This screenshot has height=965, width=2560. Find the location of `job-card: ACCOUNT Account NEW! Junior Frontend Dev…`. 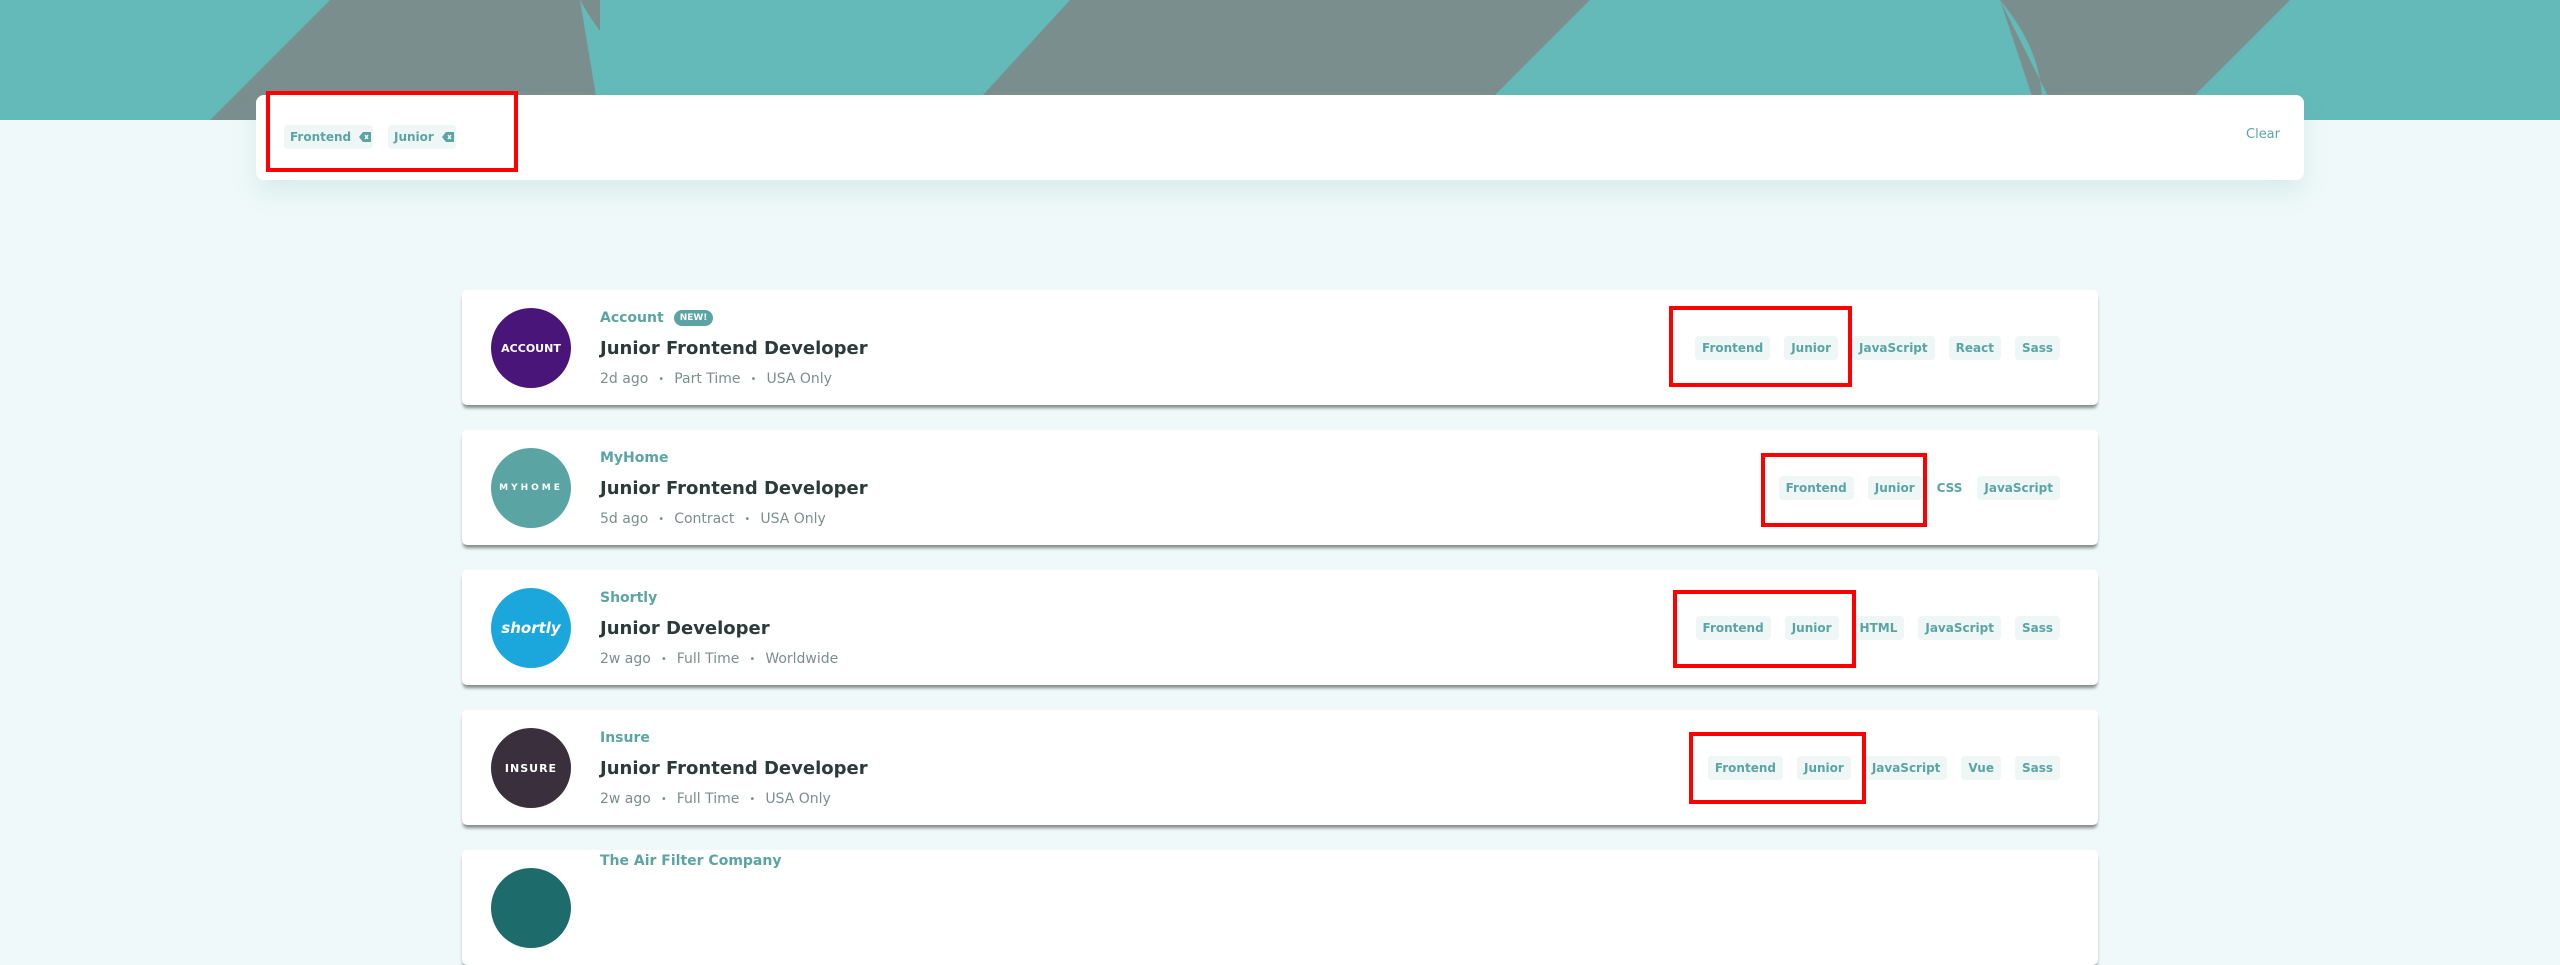

job-card: ACCOUNT Account NEW! Junior Frontend Dev… is located at coordinates (1280, 347).